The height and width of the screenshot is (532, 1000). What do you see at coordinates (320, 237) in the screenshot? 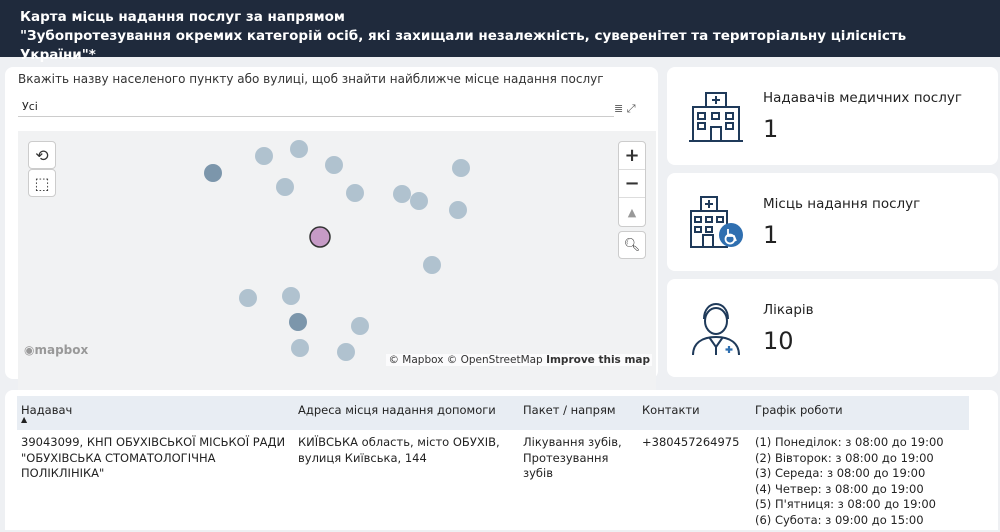
I see `selected-map-marker` at bounding box center [320, 237].